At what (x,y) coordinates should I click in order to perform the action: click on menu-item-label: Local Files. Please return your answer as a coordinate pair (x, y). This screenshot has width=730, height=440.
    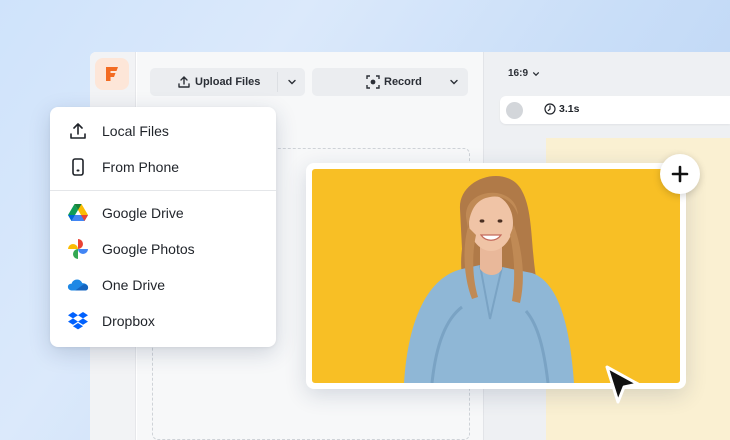
    Looking at the image, I should click on (135, 131).